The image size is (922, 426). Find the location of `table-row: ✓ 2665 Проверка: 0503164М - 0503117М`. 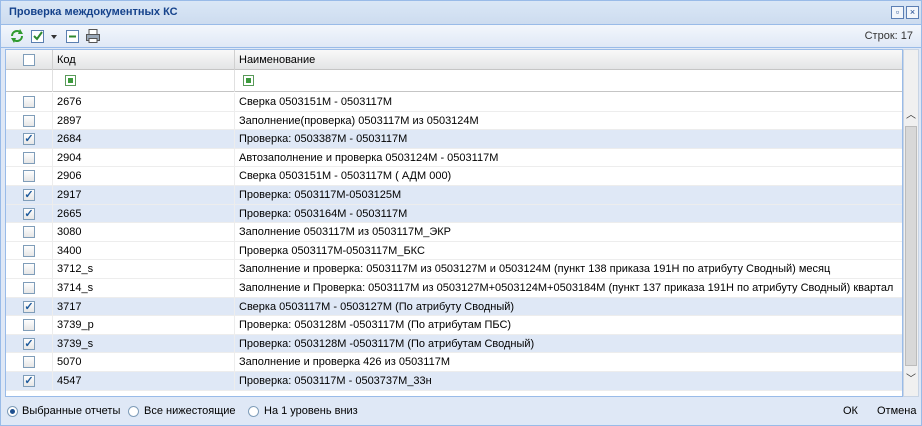

table-row: ✓ 2665 Проверка: 0503164М - 0503117М is located at coordinates (454, 214).